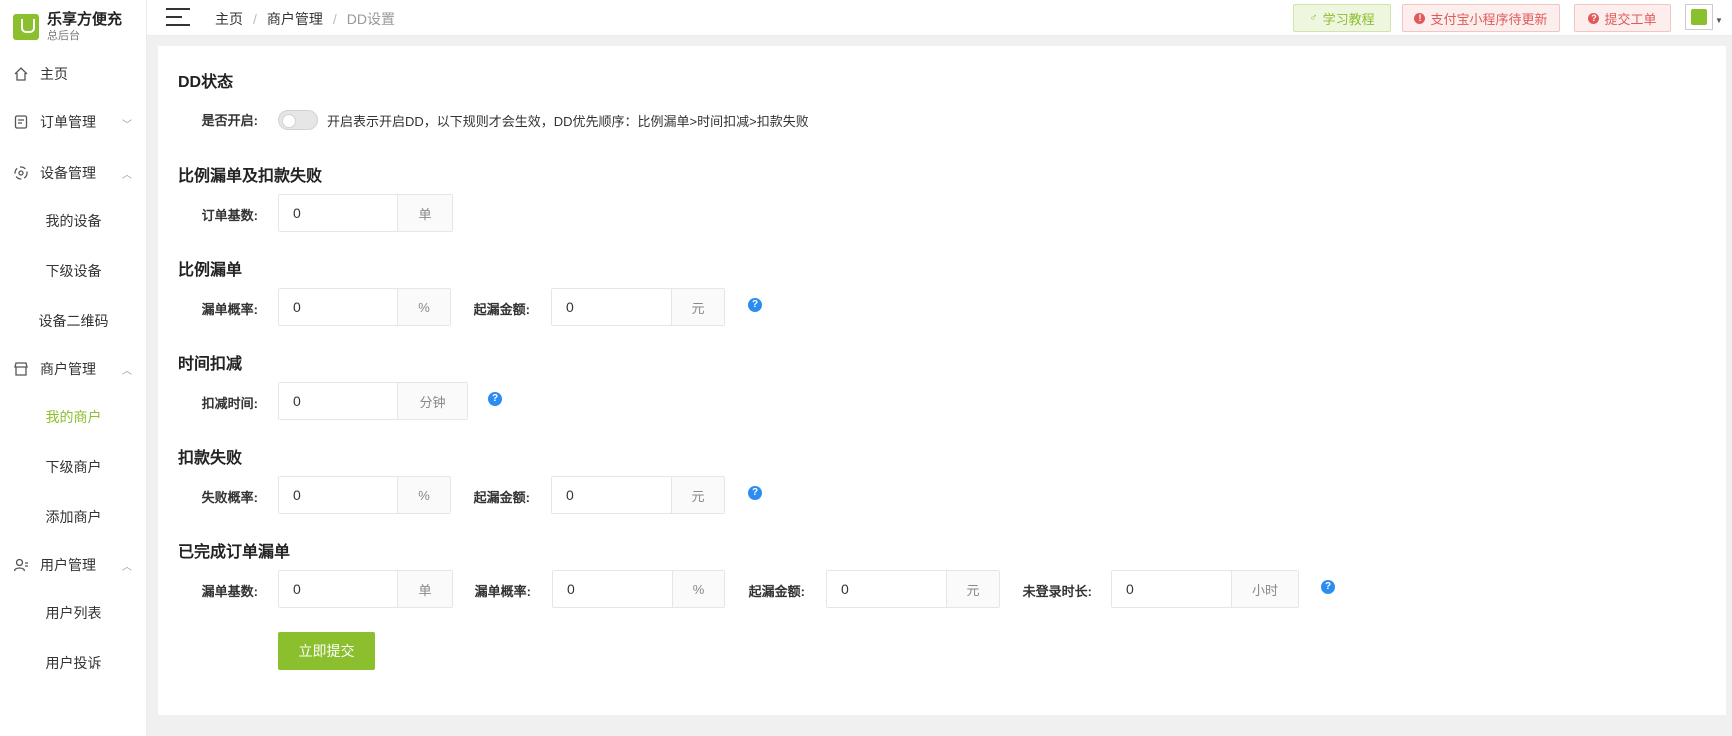 Image resolution: width=1732 pixels, height=736 pixels. I want to click on completed-amount-field: 元, so click(913, 589).